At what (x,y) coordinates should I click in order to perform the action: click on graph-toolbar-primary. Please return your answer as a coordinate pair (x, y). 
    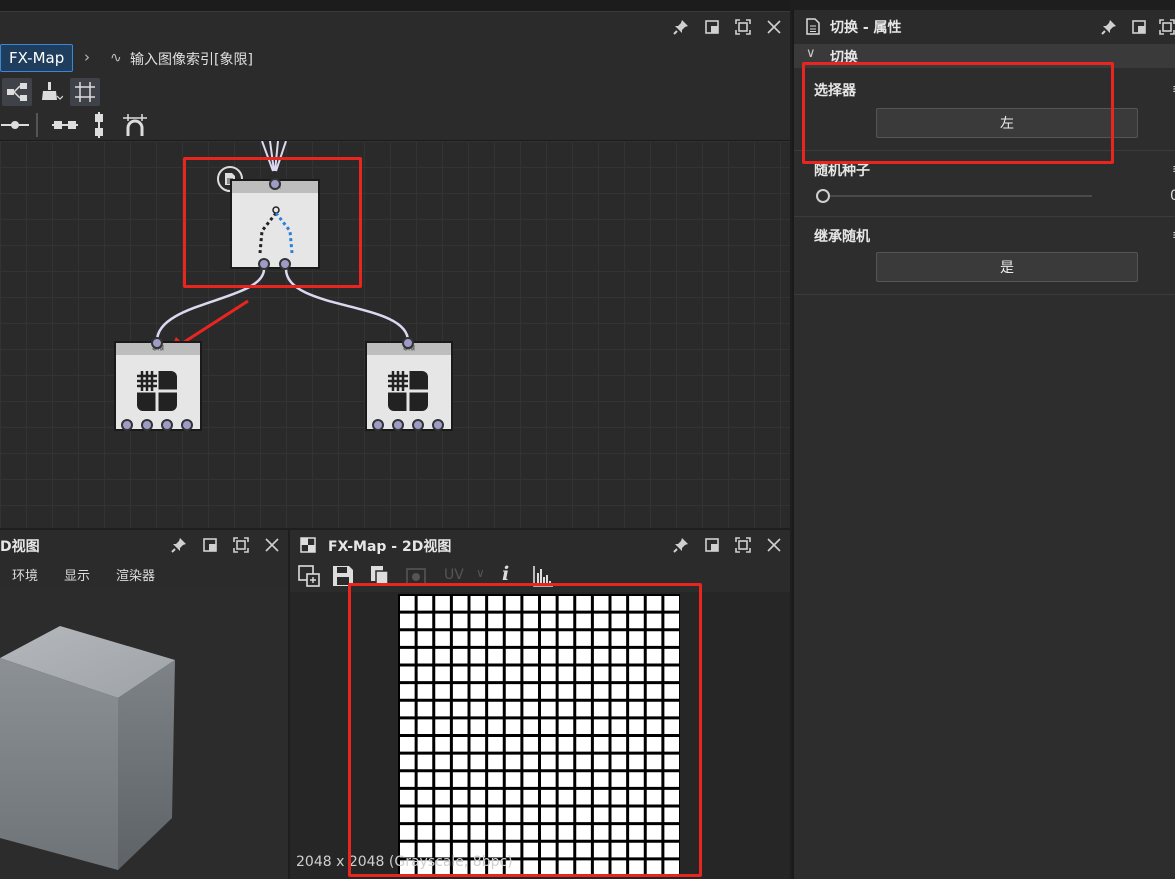
    Looking at the image, I should click on (395, 92).